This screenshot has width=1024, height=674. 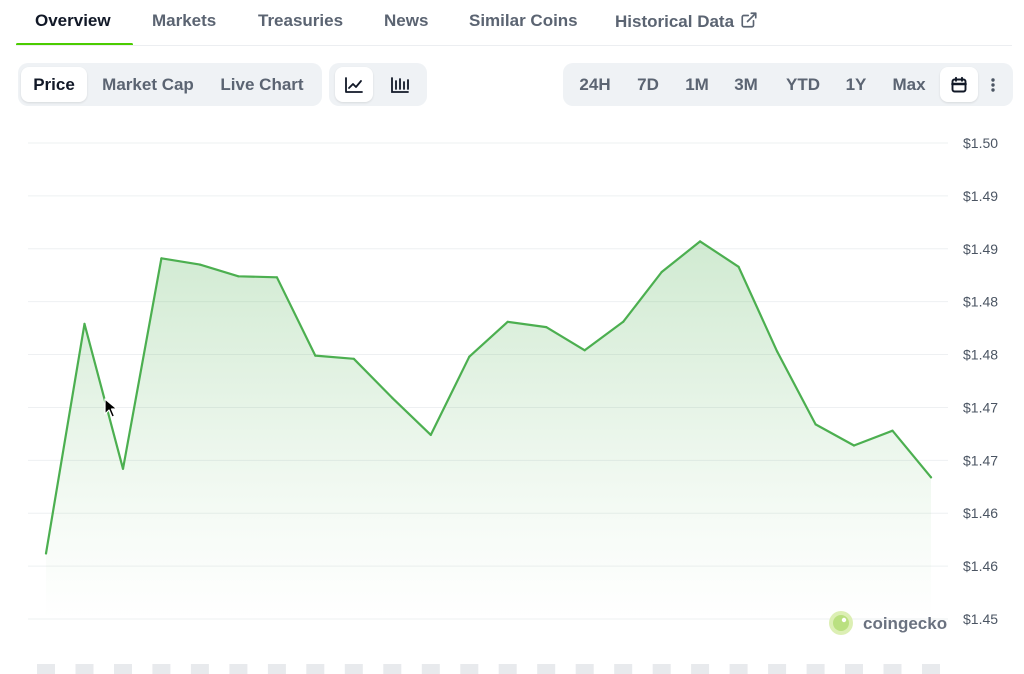 What do you see at coordinates (514, 45) in the screenshot?
I see `tab-divider` at bounding box center [514, 45].